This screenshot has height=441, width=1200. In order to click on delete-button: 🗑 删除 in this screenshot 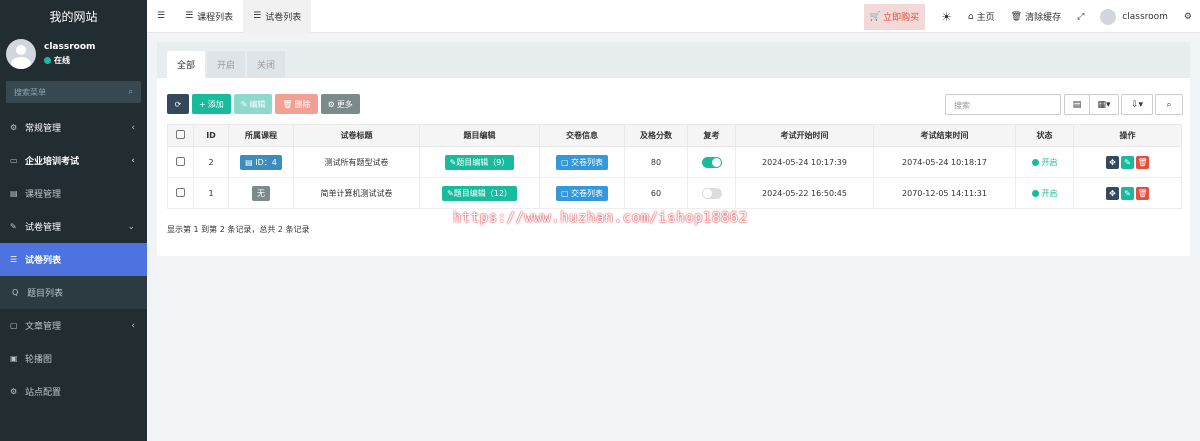, I will do `click(296, 104)`.